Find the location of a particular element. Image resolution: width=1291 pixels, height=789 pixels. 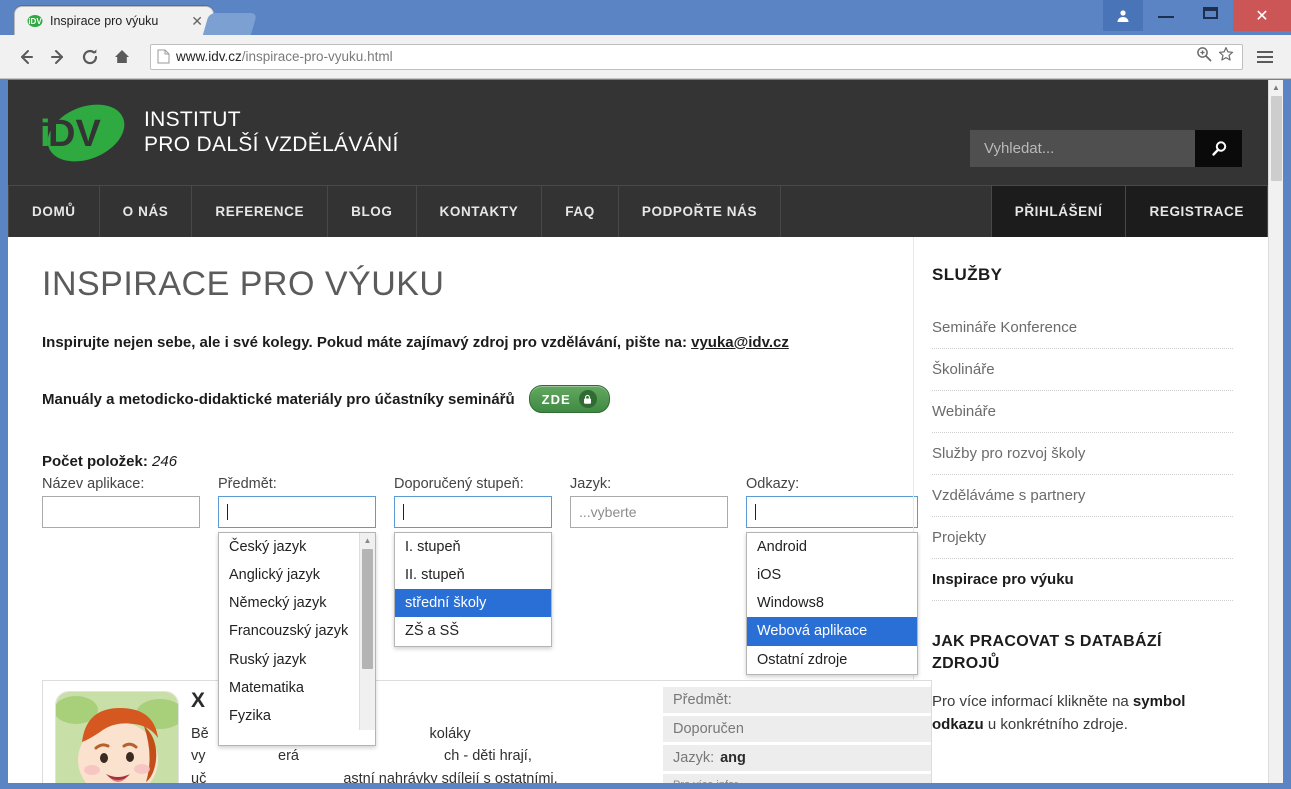

subject-option: Fyzika is located at coordinates (297, 716).